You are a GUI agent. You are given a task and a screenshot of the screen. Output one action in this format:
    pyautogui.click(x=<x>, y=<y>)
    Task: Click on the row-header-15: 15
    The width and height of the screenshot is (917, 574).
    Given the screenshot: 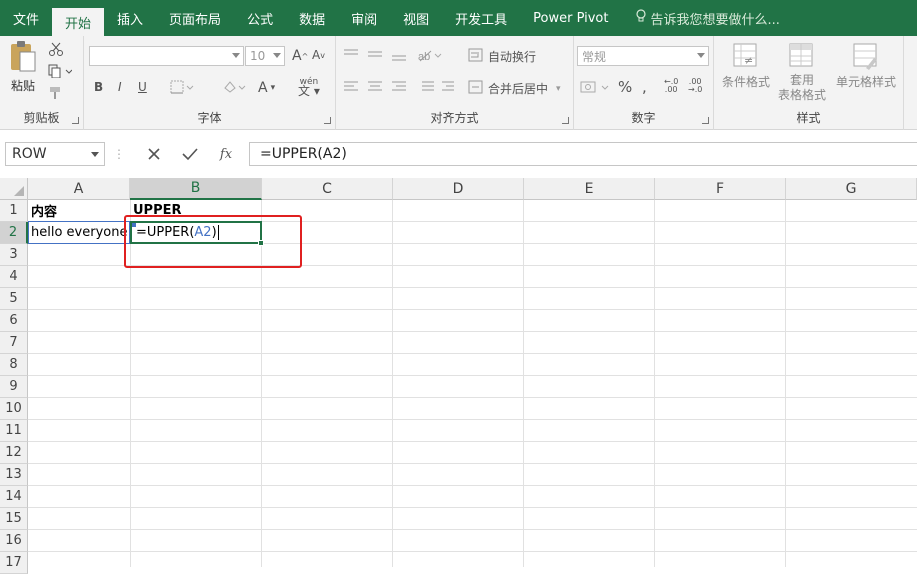 What is the action you would take?
    pyautogui.click(x=14, y=519)
    